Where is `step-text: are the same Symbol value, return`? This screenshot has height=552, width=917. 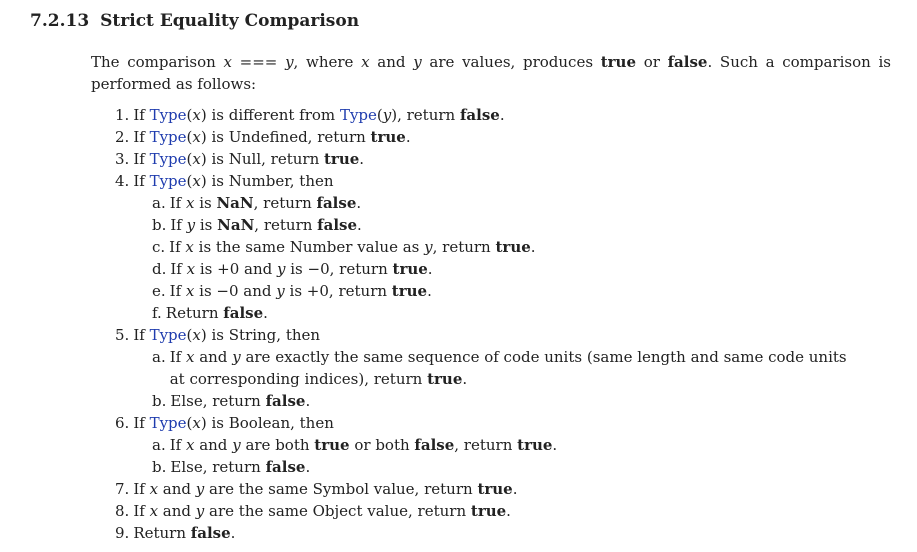 step-text: are the same Symbol value, return is located at coordinates (341, 489).